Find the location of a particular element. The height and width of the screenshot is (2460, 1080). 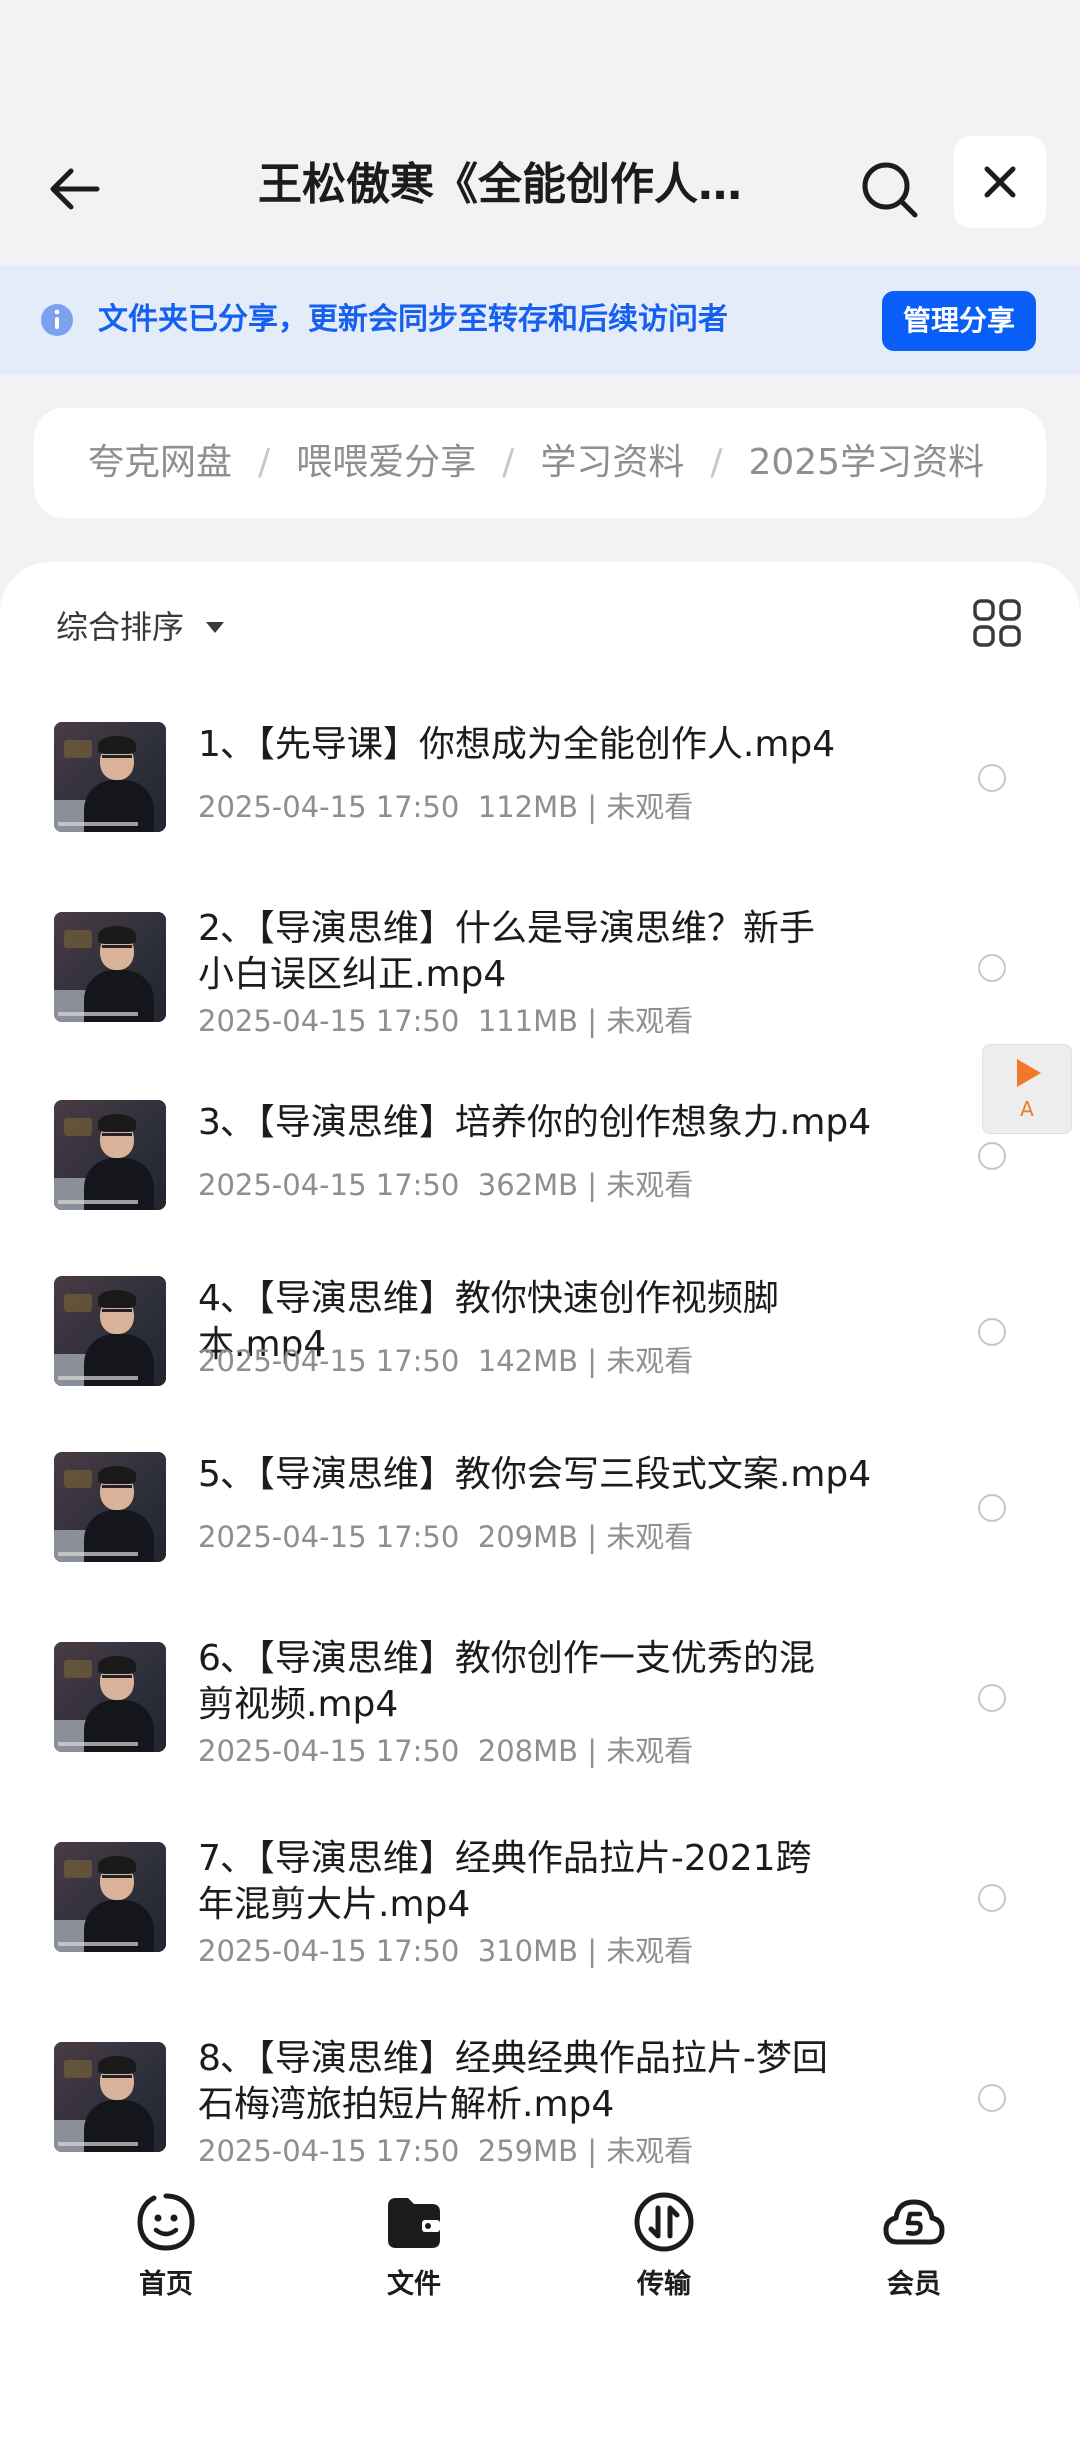

close-button is located at coordinates (1000, 182).